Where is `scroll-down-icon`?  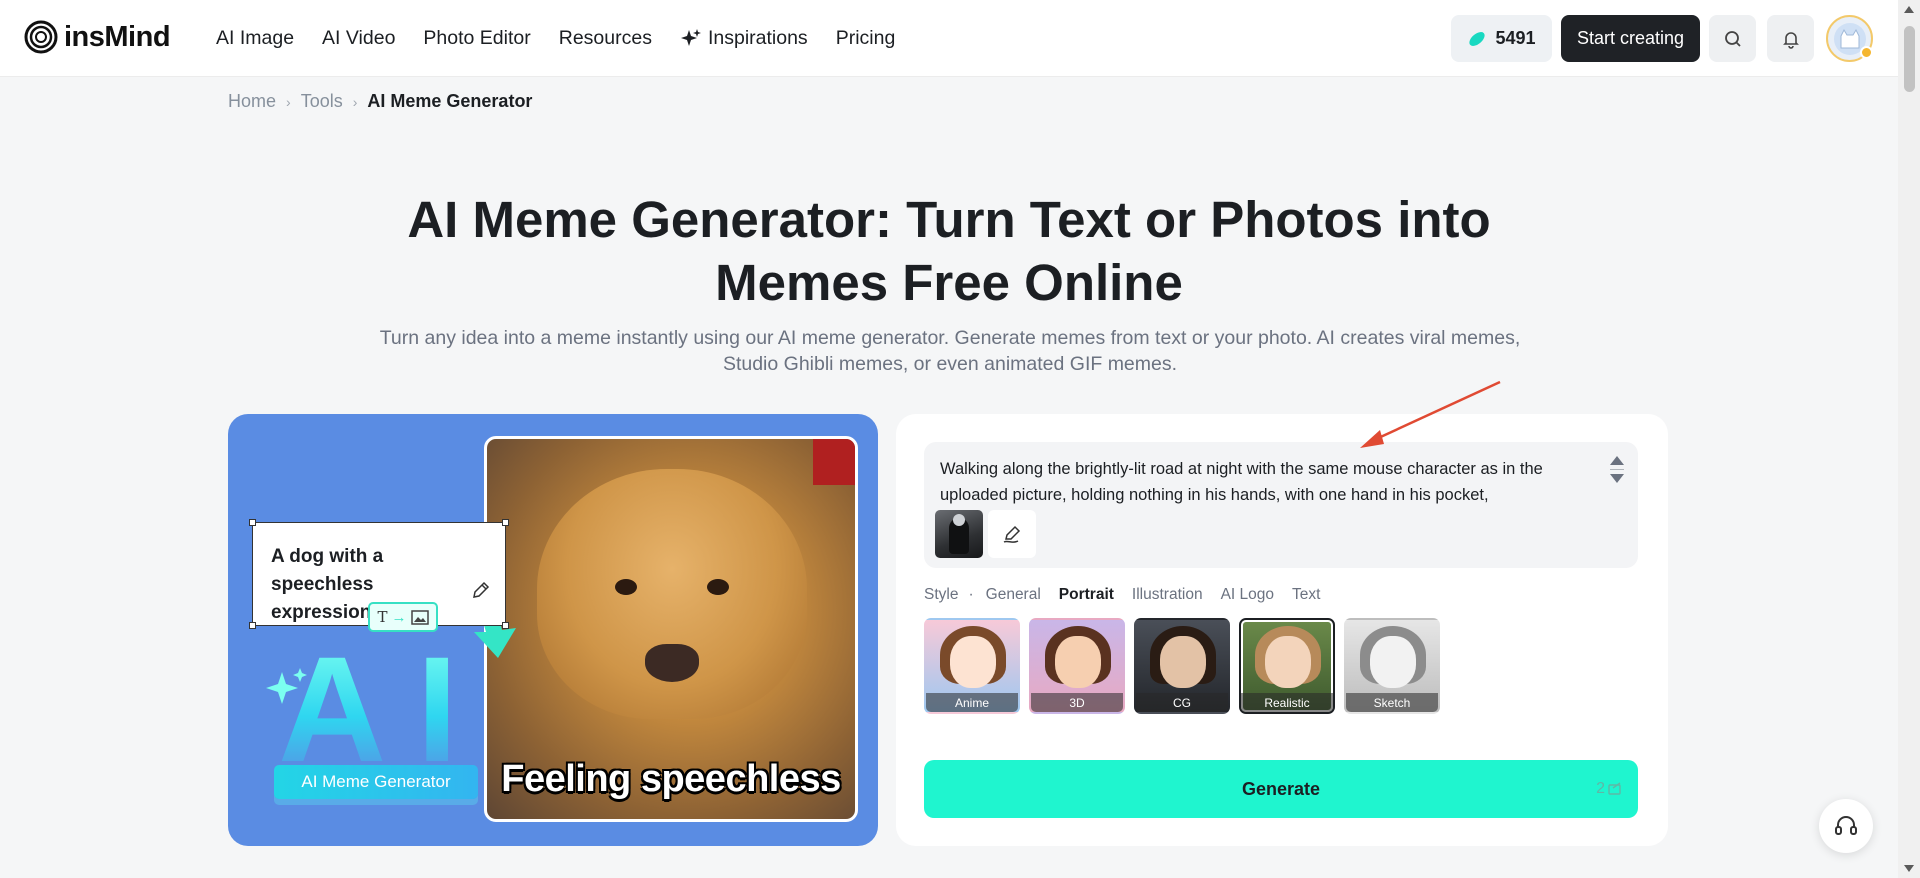
scroll-down-icon is located at coordinates (1617, 478).